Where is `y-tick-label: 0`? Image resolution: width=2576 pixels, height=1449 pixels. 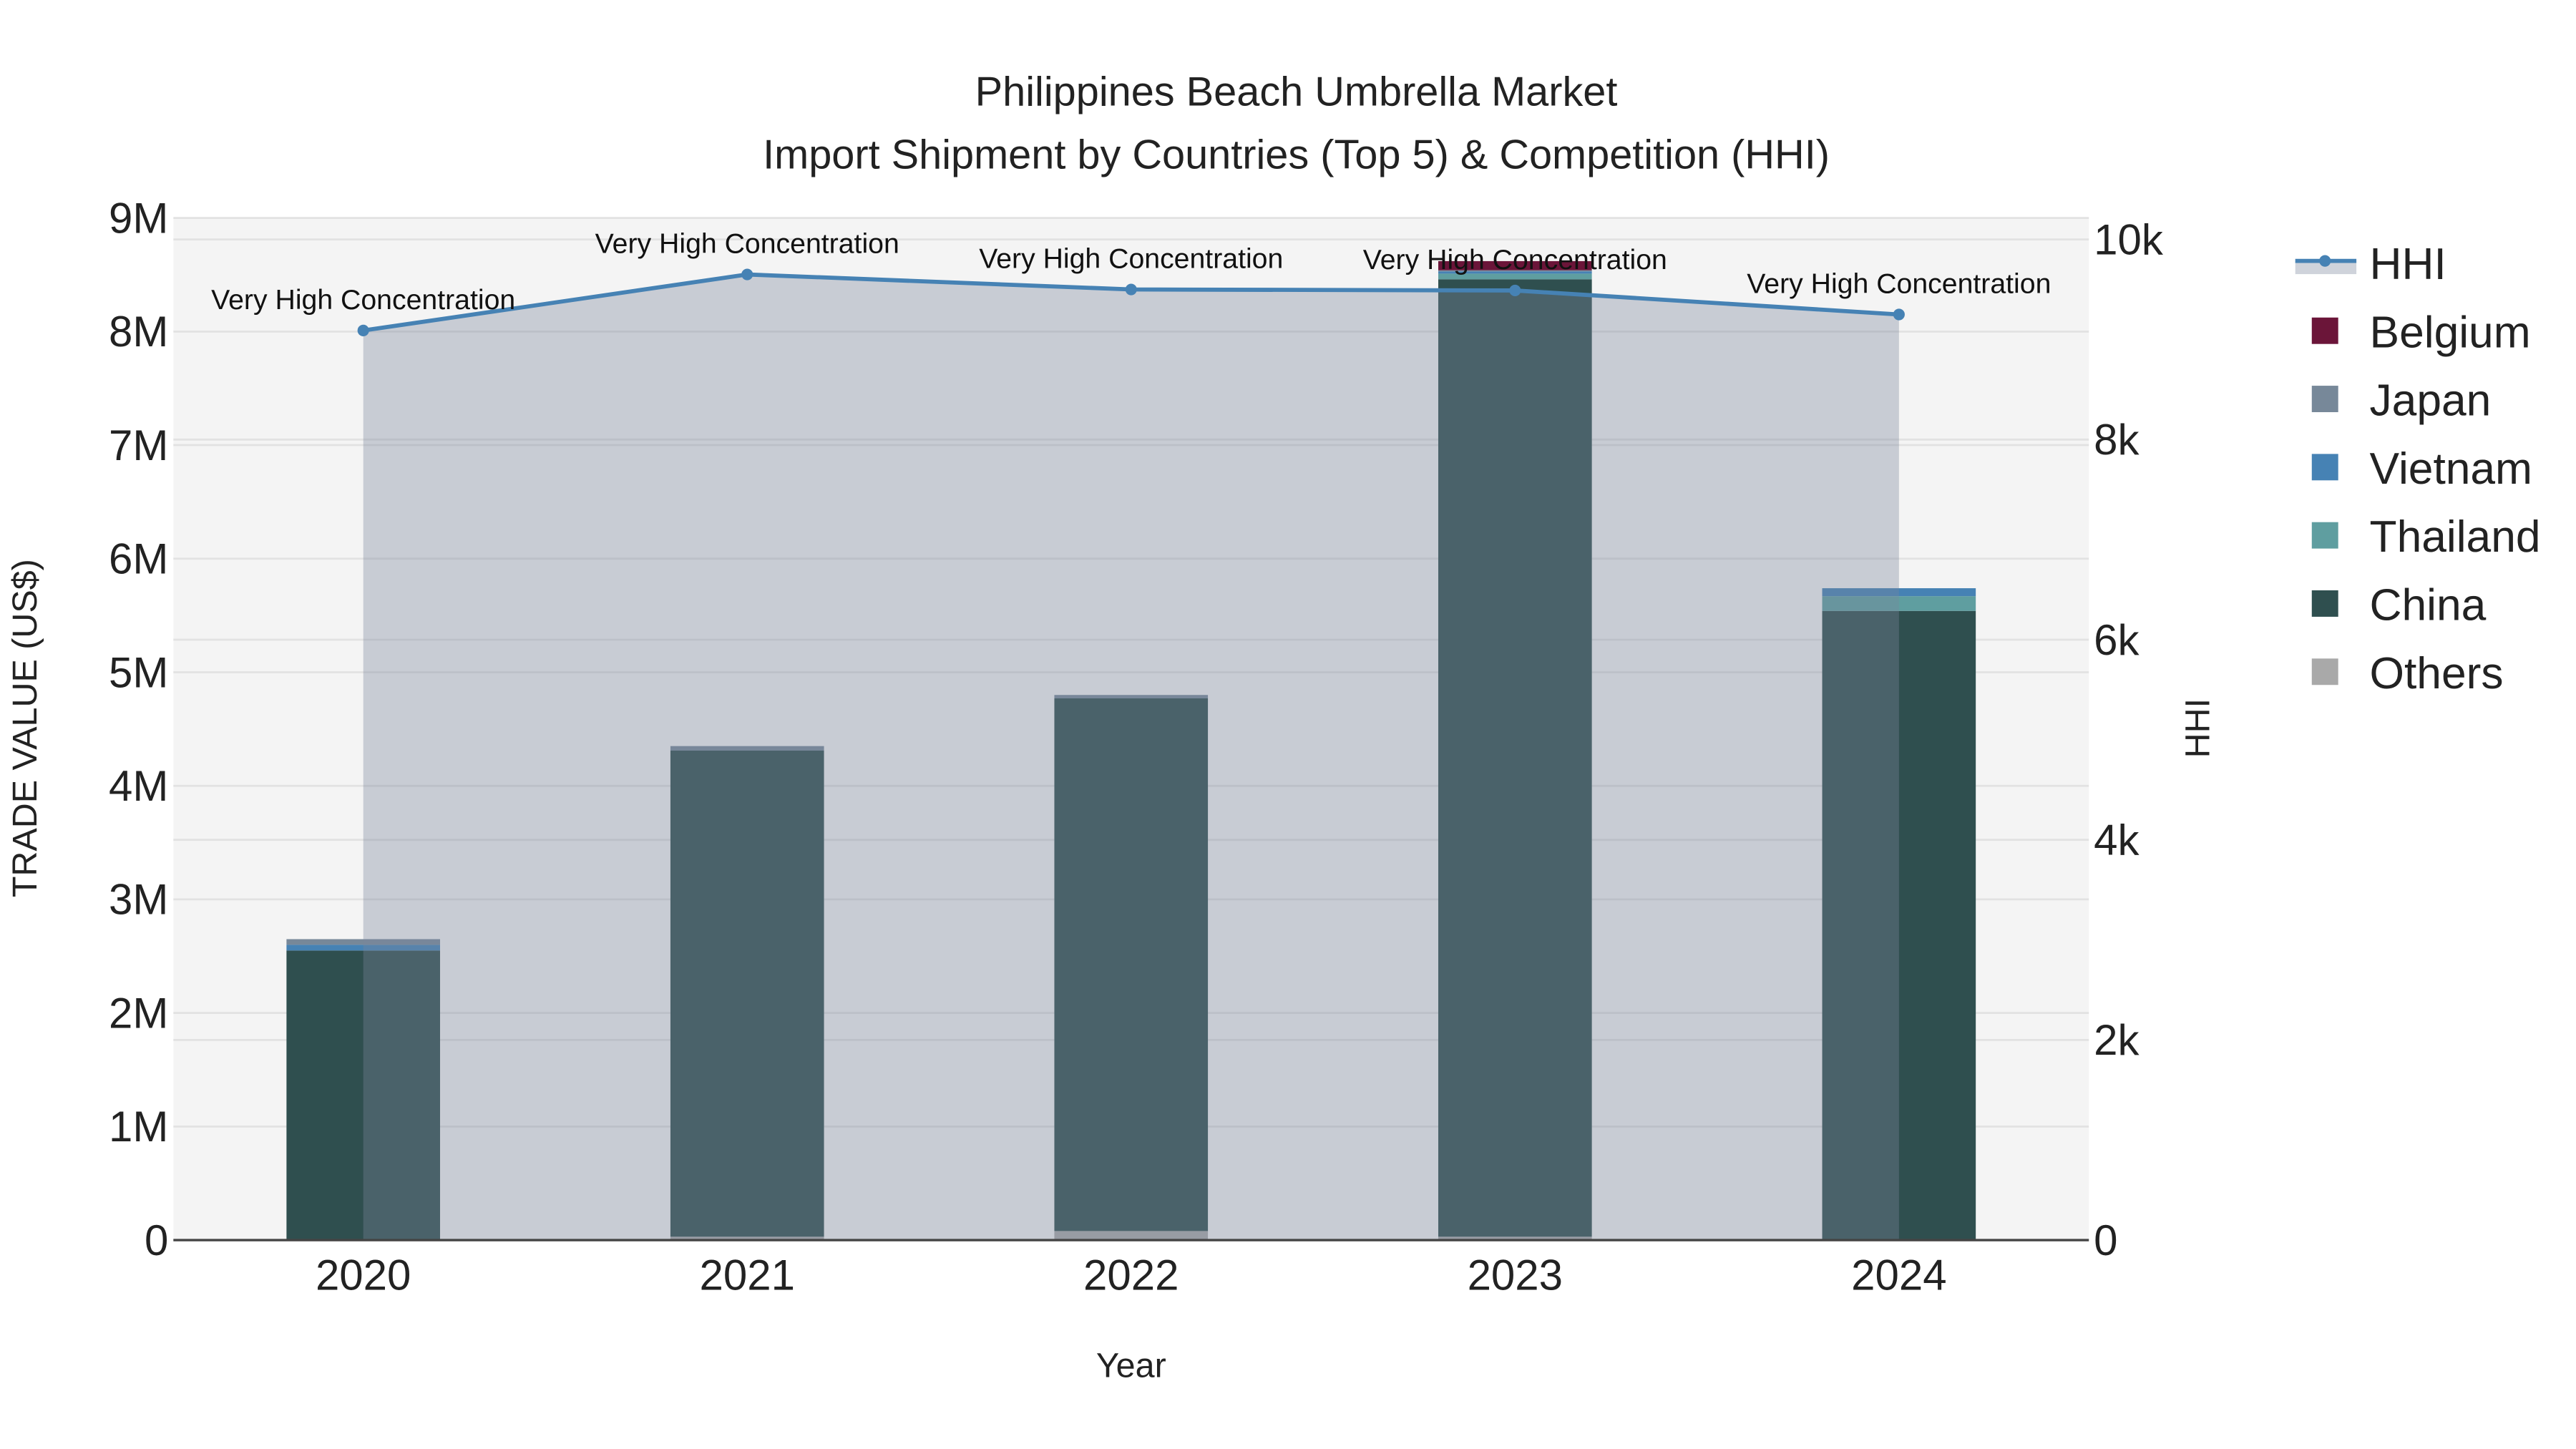
y-tick-label: 0 is located at coordinates (156, 1240).